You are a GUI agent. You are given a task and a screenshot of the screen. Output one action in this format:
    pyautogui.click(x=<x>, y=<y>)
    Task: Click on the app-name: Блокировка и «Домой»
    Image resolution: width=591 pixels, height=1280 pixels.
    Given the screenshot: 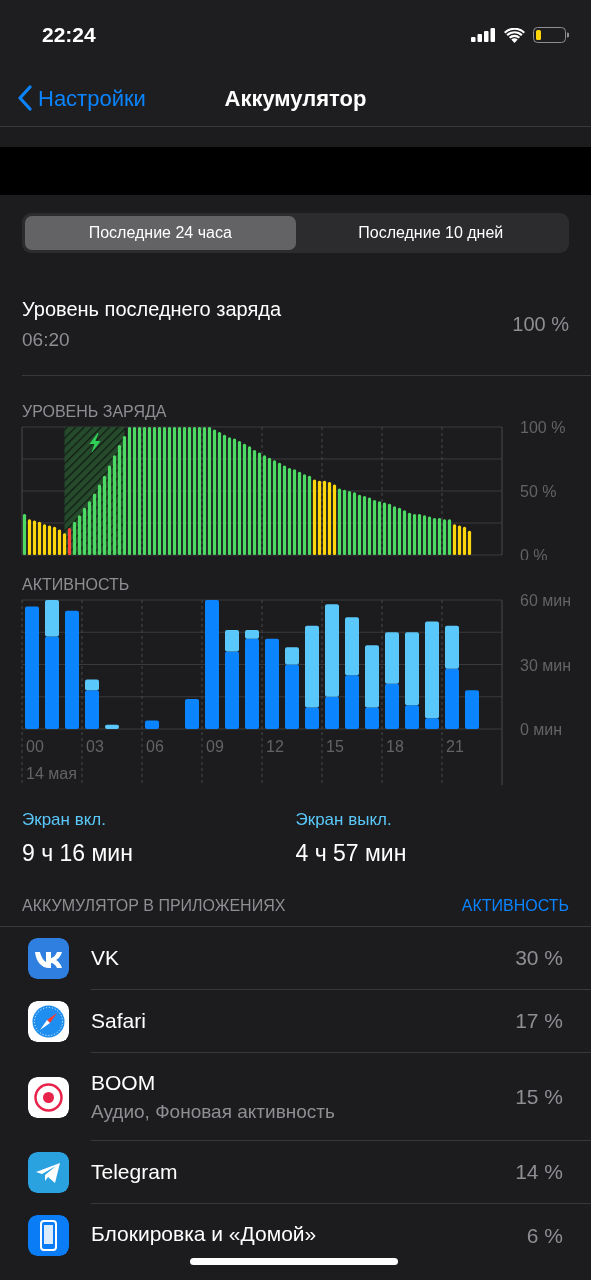 What is the action you would take?
    pyautogui.click(x=204, y=1234)
    